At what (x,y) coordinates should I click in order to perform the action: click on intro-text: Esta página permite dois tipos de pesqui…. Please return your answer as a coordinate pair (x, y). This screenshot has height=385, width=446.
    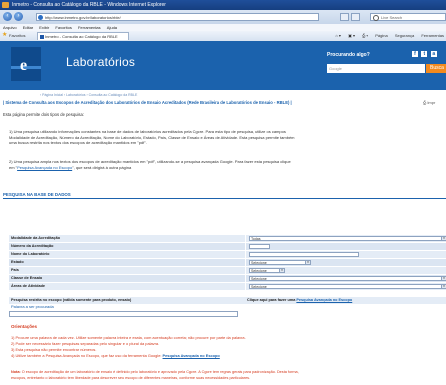
    Looking at the image, I should click on (44, 114).